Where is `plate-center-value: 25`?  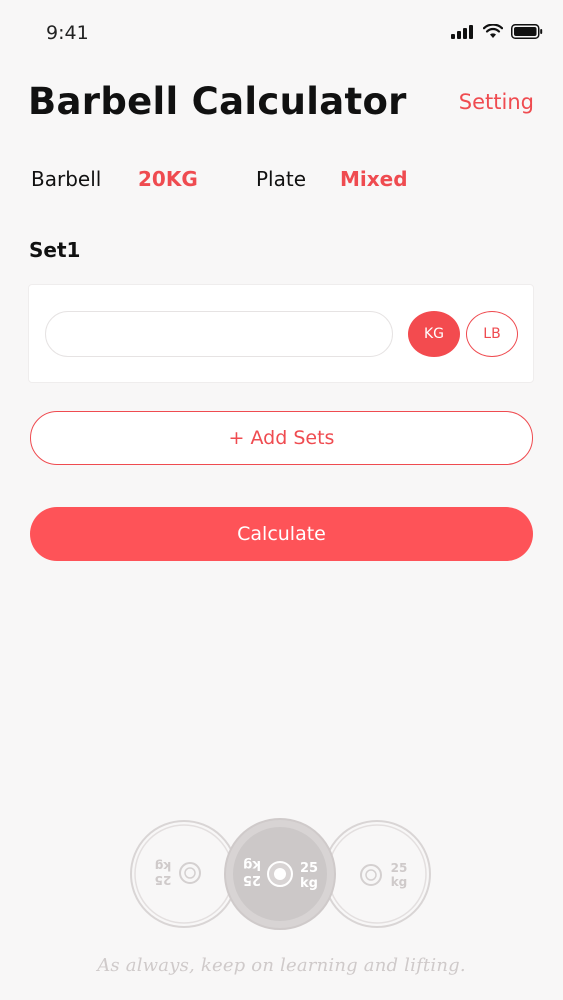
plate-center-value: 25 is located at coordinates (309, 868).